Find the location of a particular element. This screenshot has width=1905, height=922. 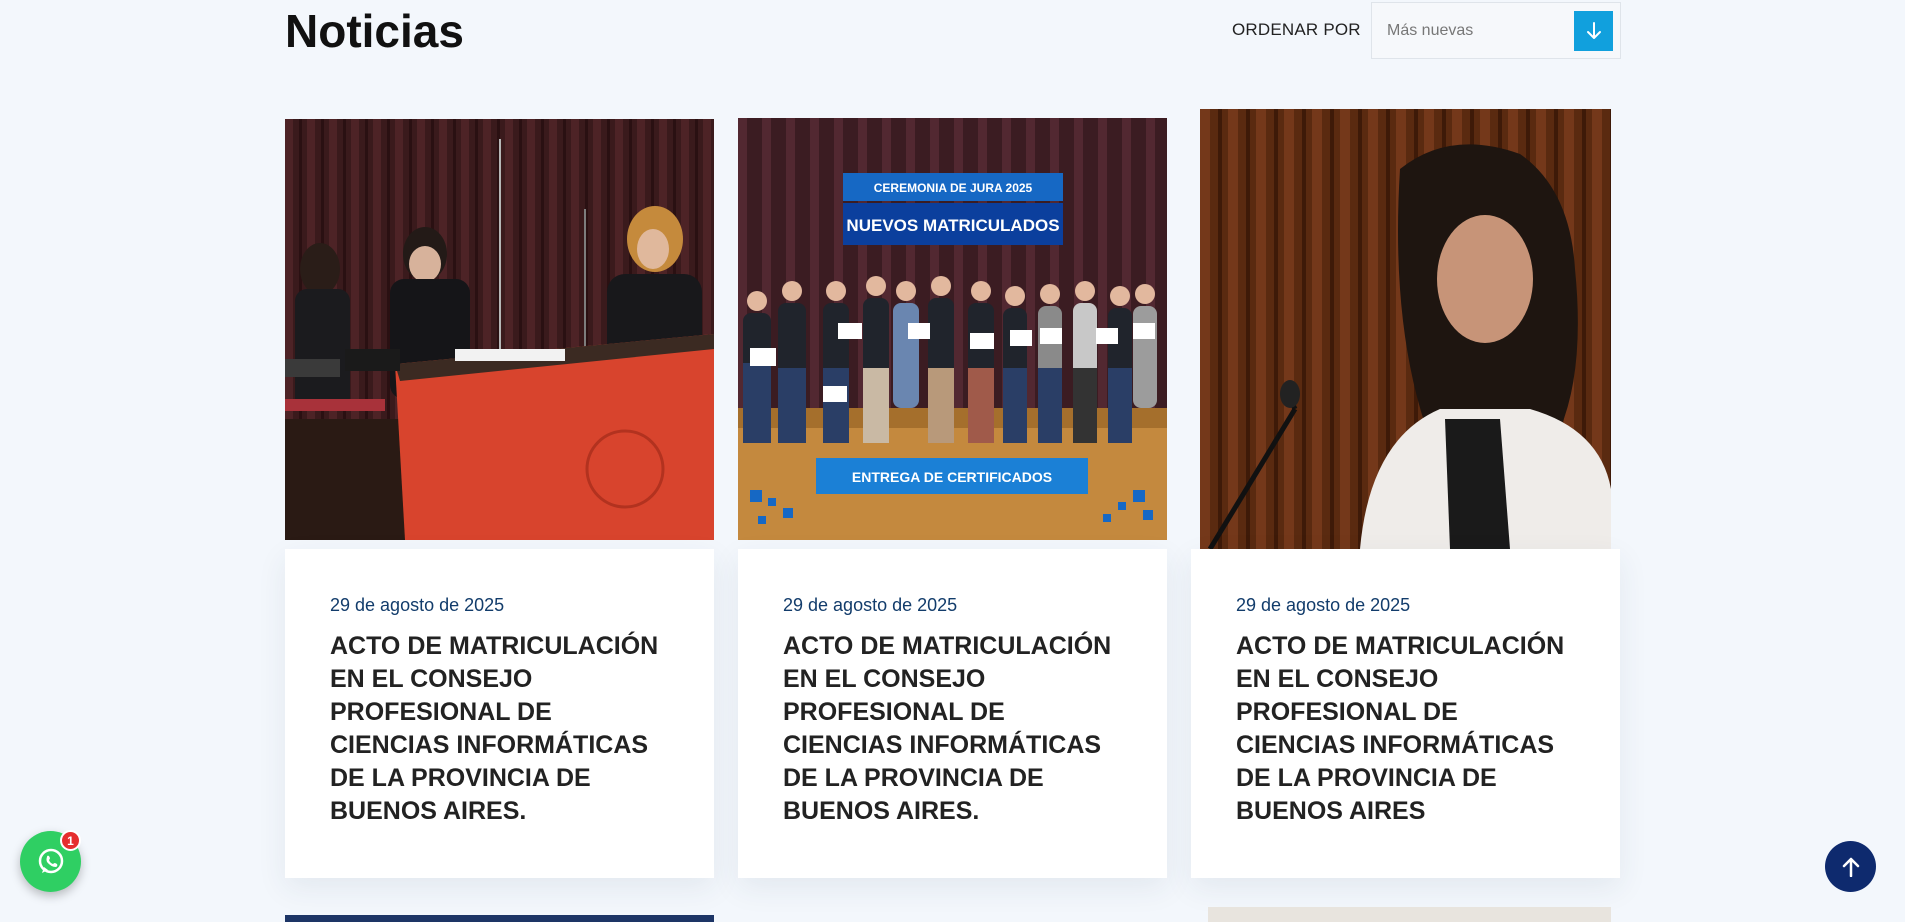

arrow-down-icon is located at coordinates (1593, 30).